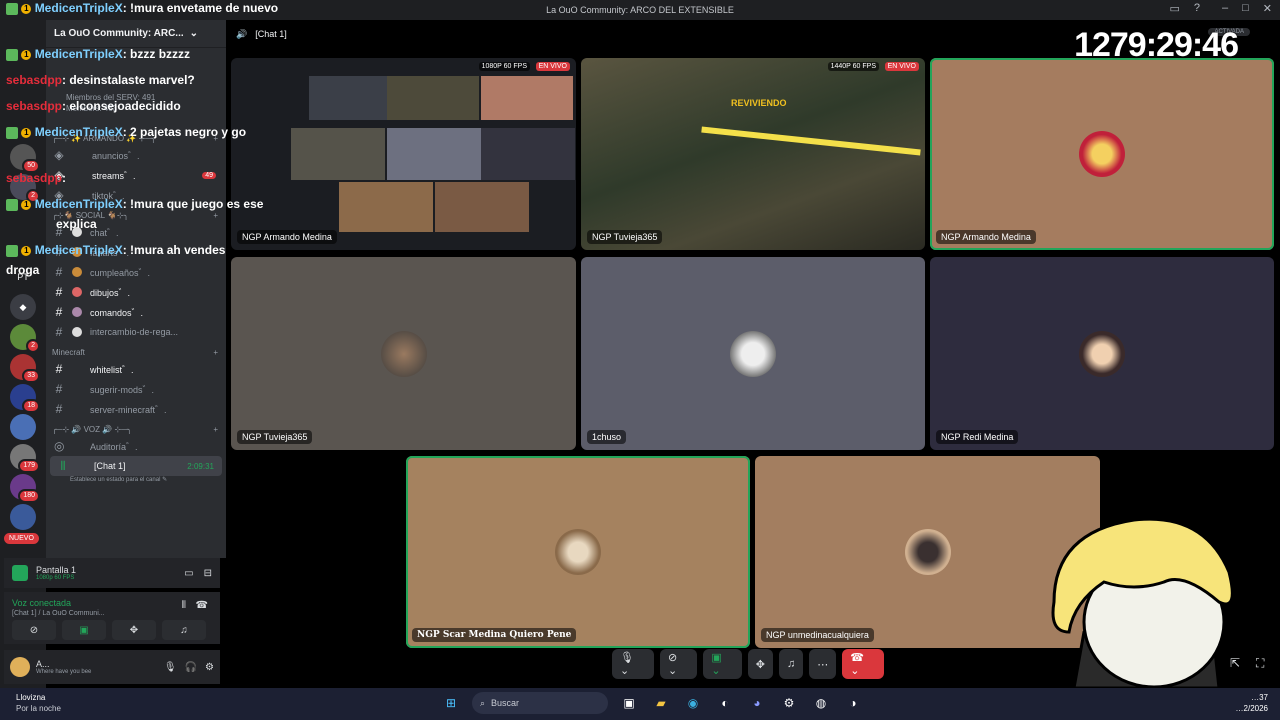  I want to click on windows-start-icon: ⊞, so click(451, 703).